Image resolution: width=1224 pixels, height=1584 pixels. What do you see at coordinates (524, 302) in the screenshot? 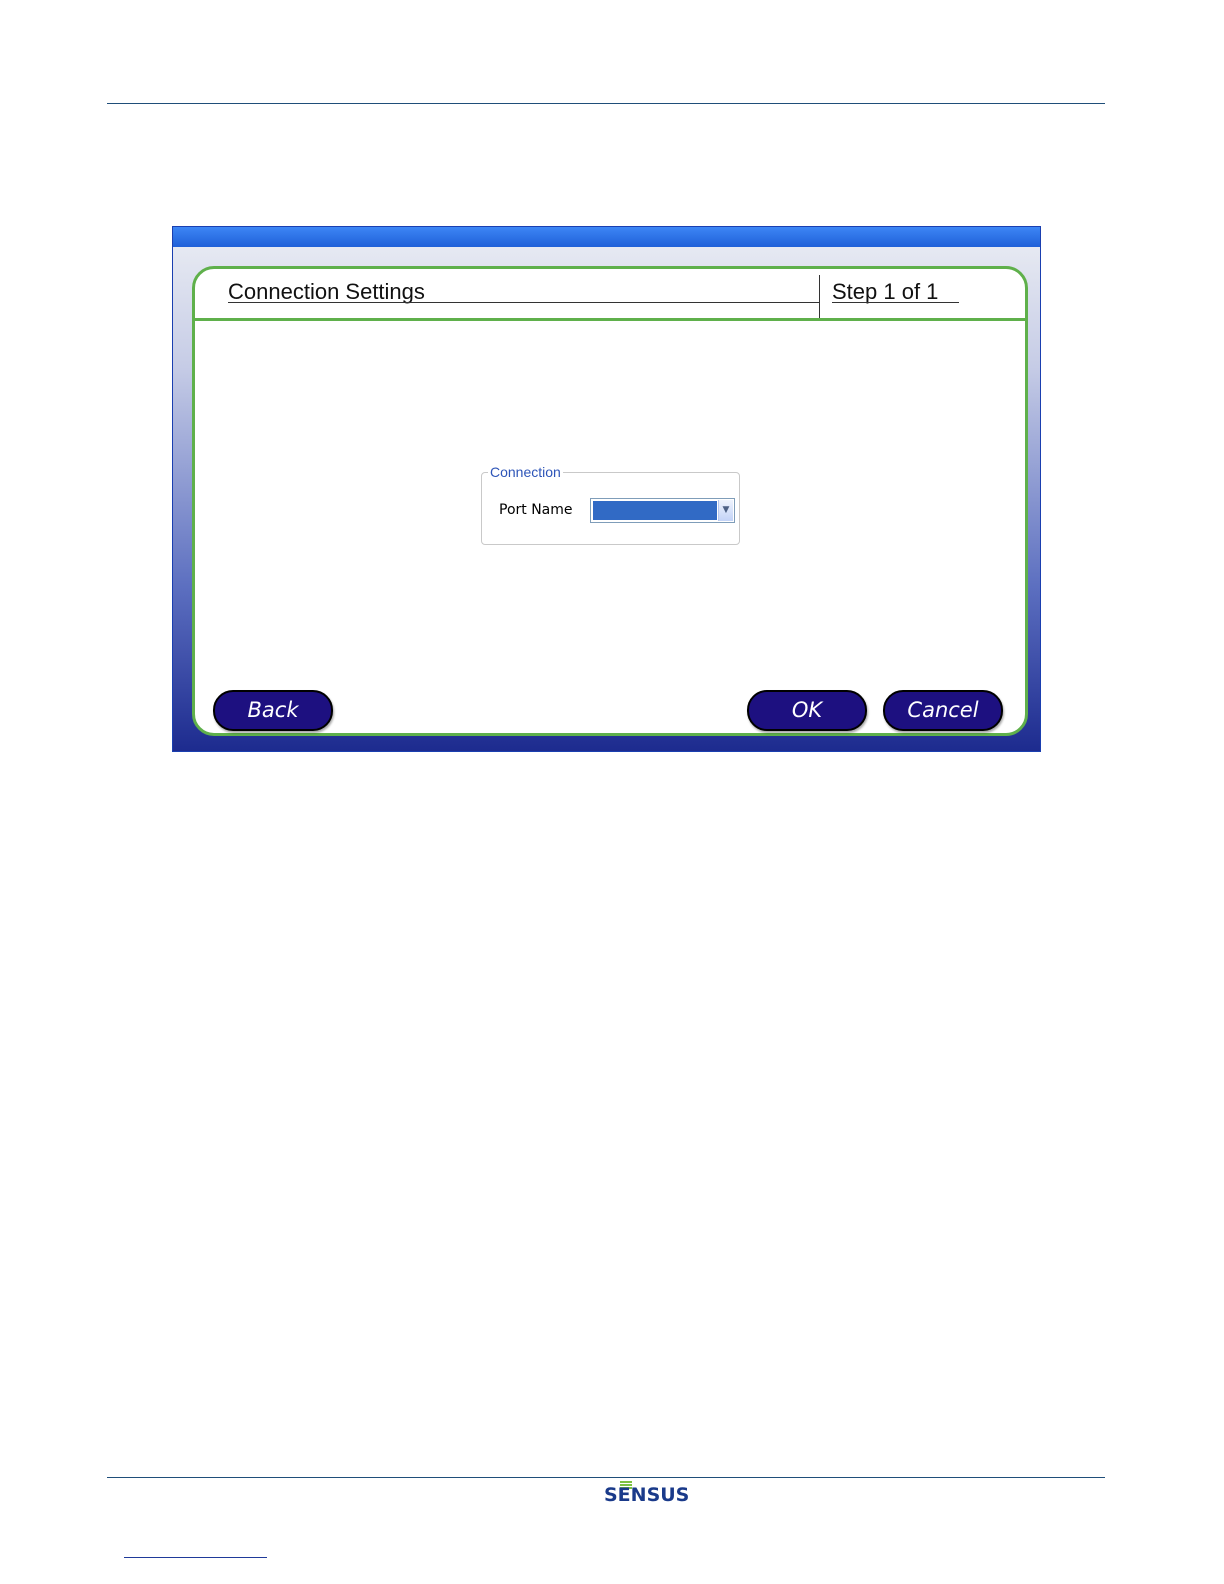
I see `title-underline` at bounding box center [524, 302].